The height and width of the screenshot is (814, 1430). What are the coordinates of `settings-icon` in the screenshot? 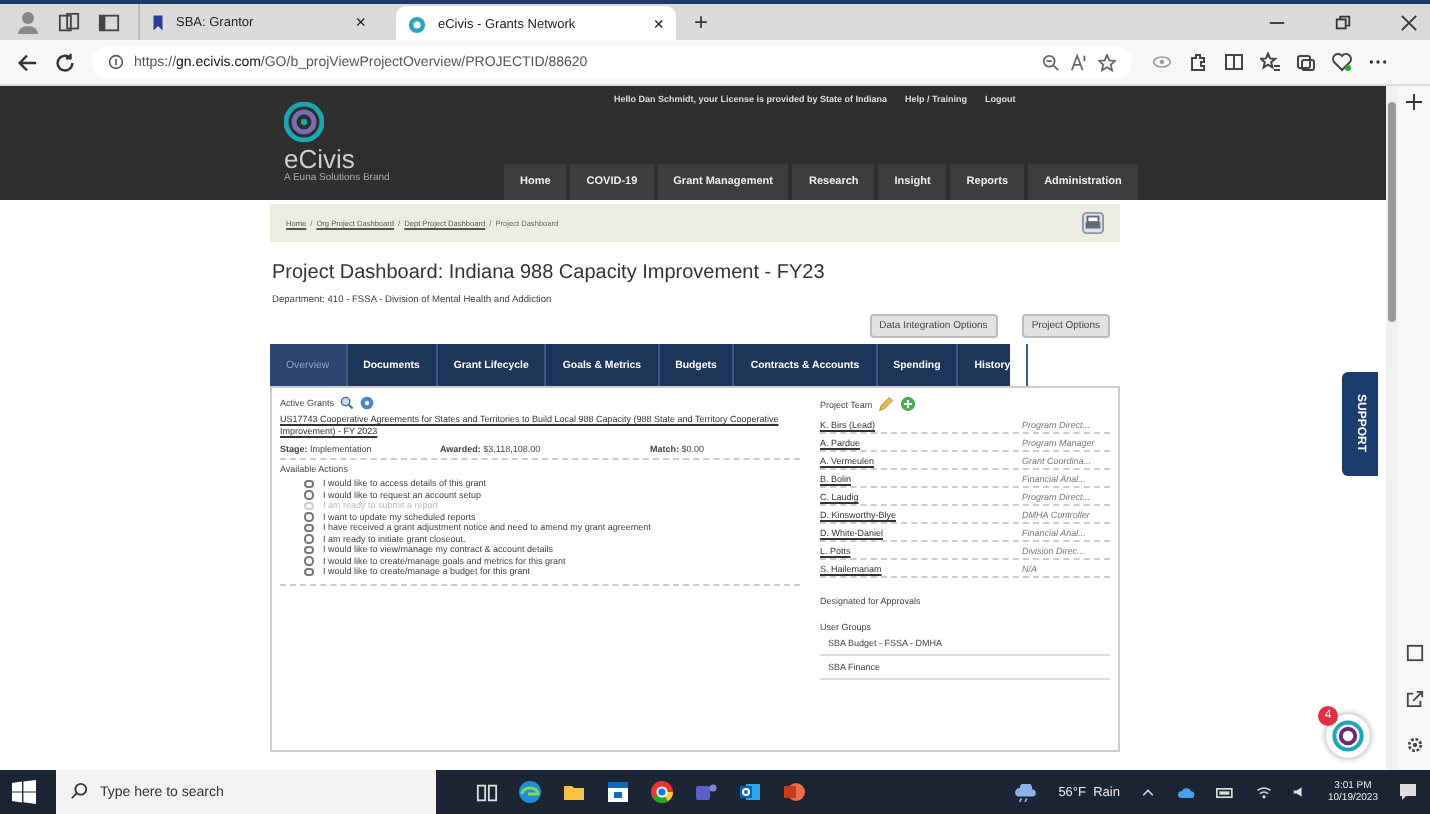 It's located at (1414, 745).